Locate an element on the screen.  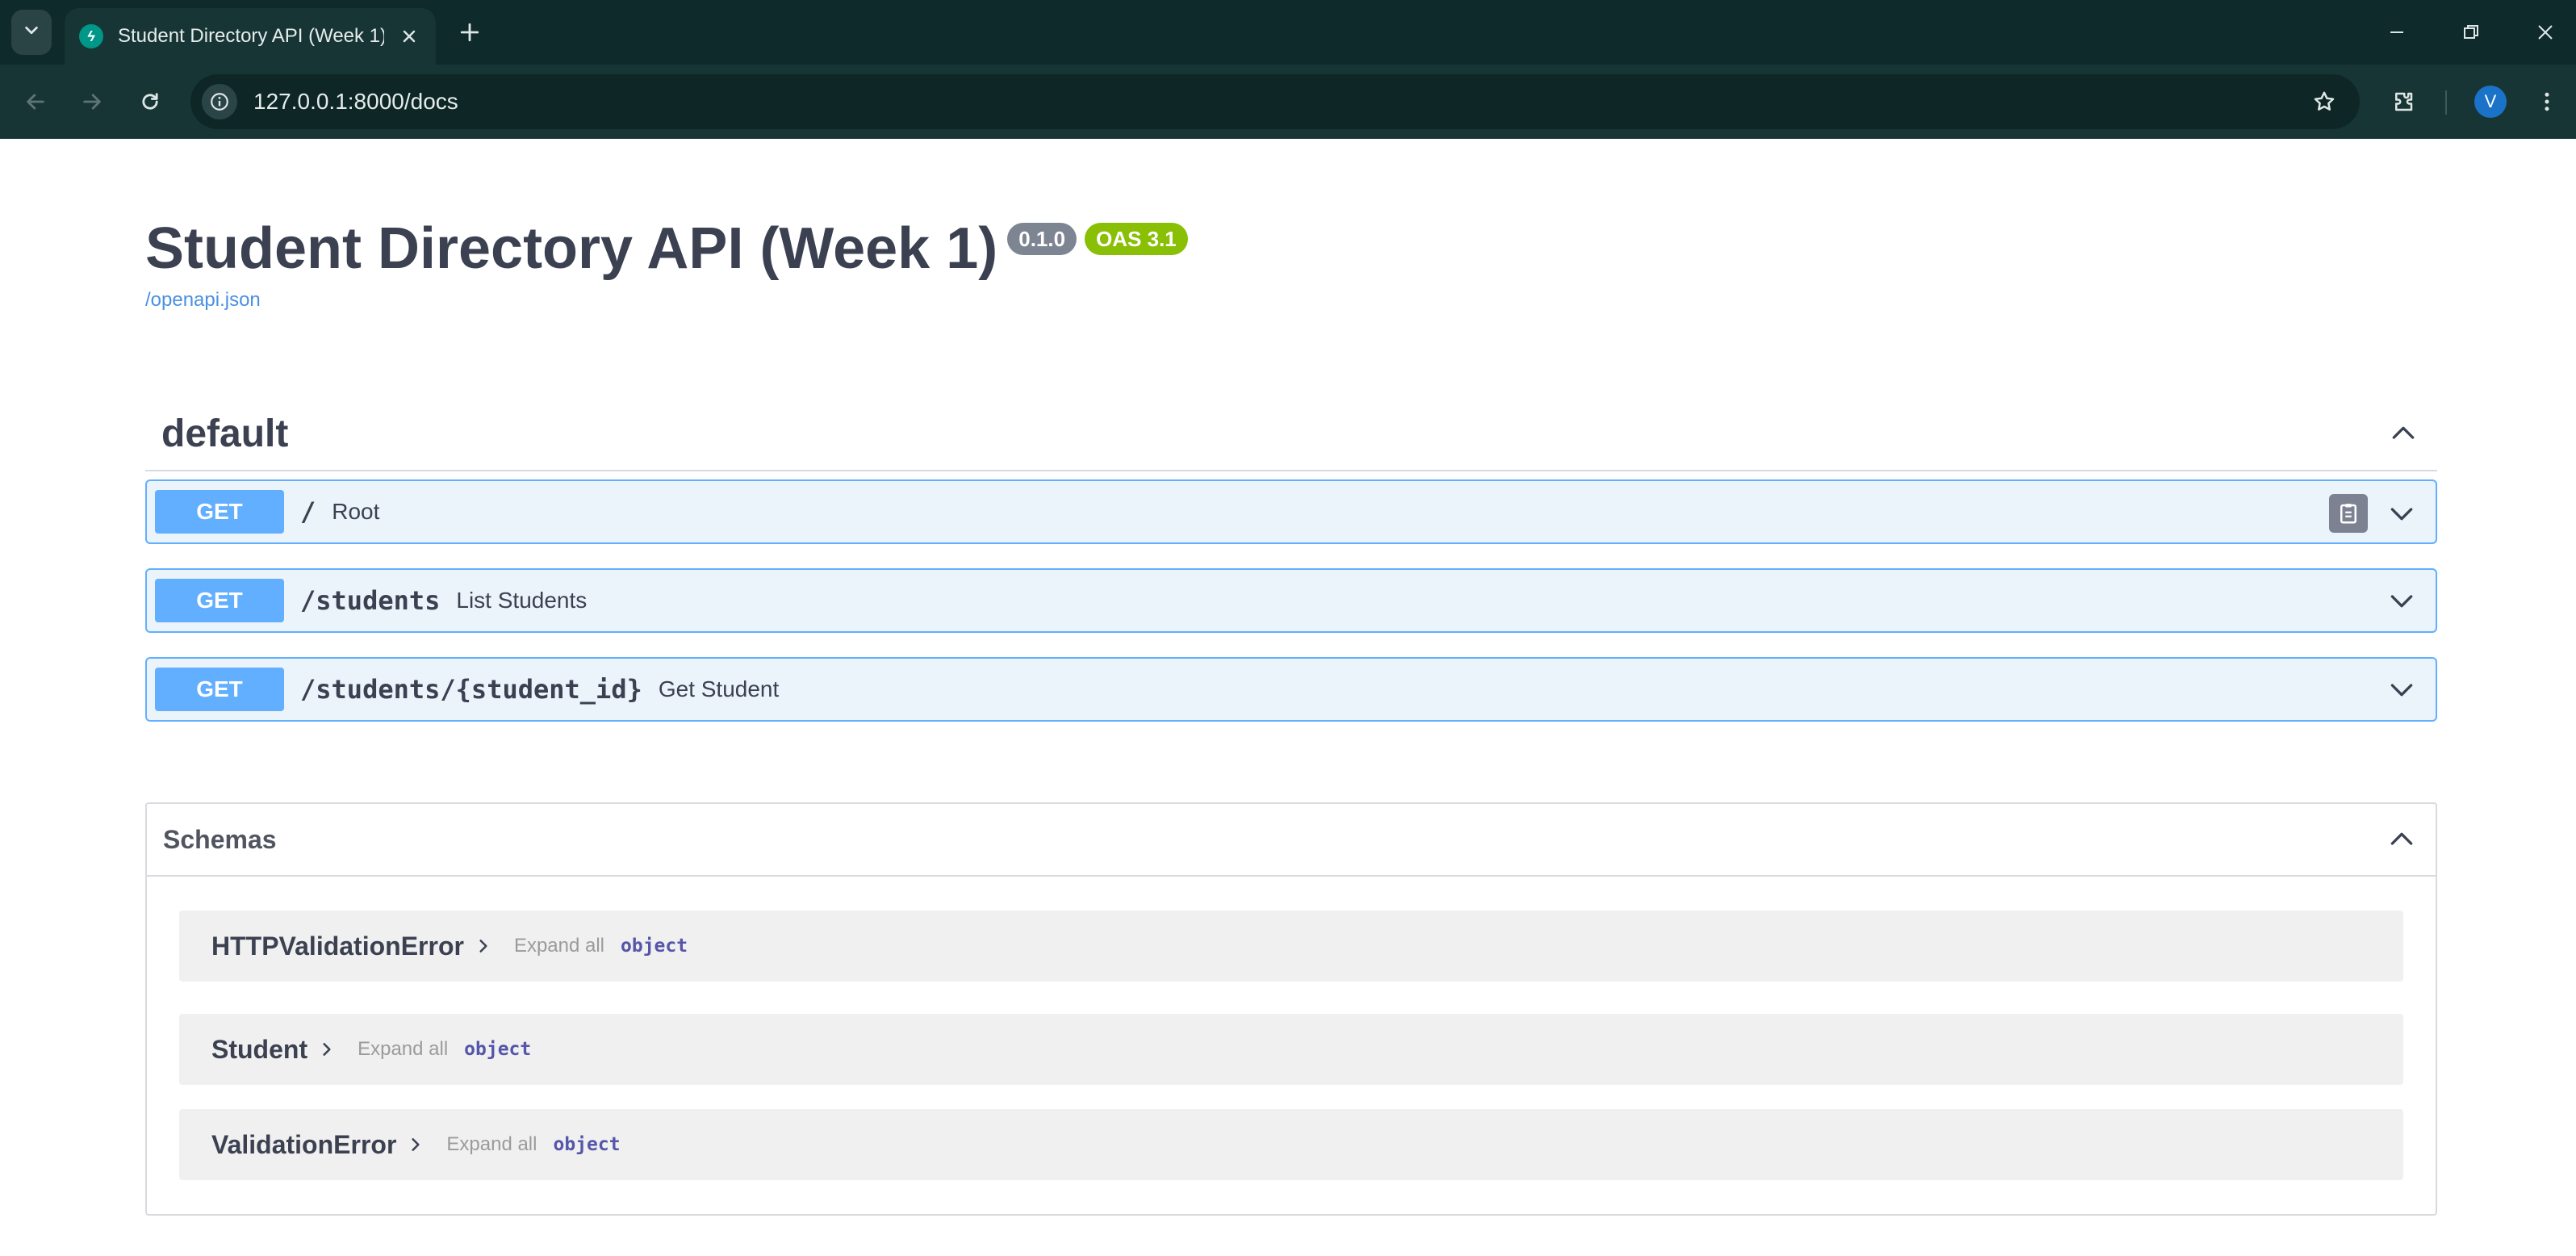
address-bar: 127.0.0.1:8000/docs is located at coordinates (1275, 101).